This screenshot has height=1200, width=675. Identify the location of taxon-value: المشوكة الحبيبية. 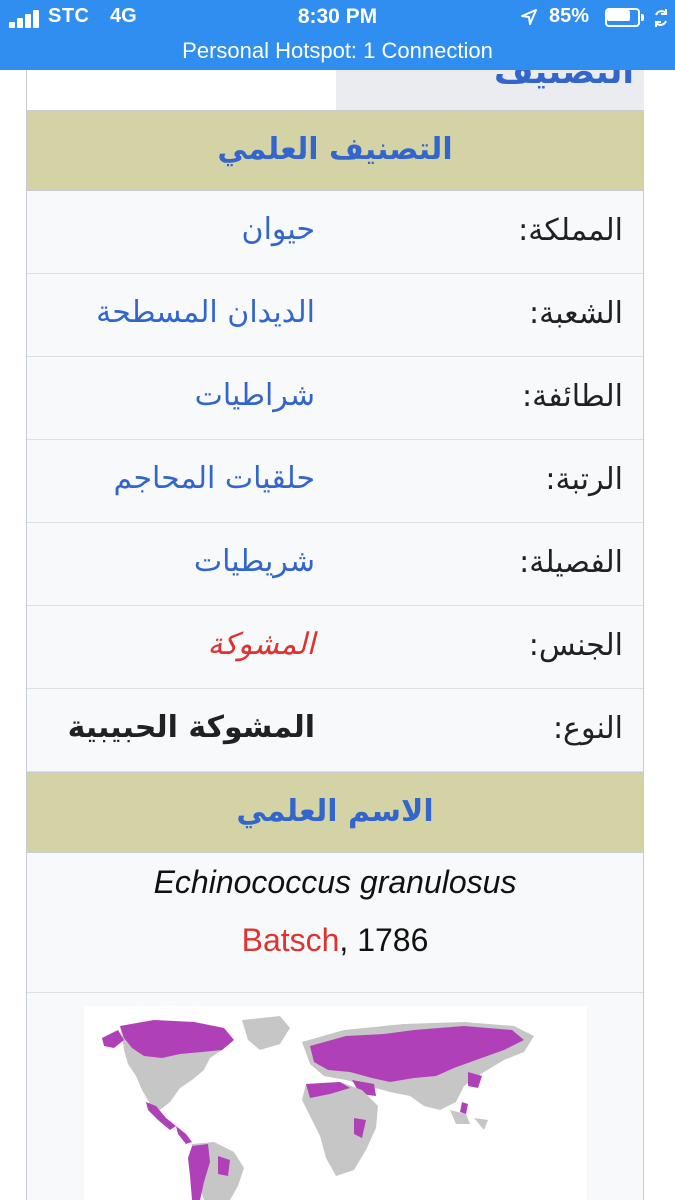
(191, 727).